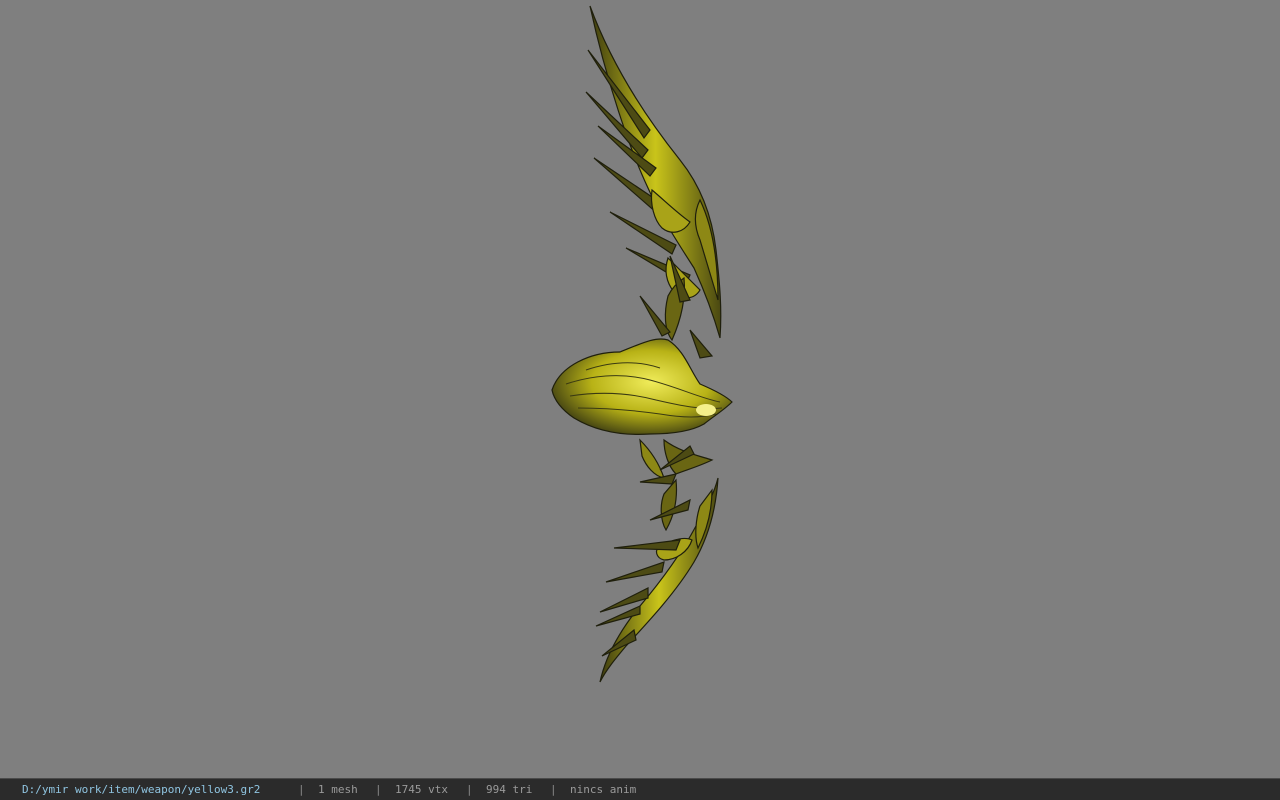  What do you see at coordinates (642, 408) in the screenshot?
I see `grip` at bounding box center [642, 408].